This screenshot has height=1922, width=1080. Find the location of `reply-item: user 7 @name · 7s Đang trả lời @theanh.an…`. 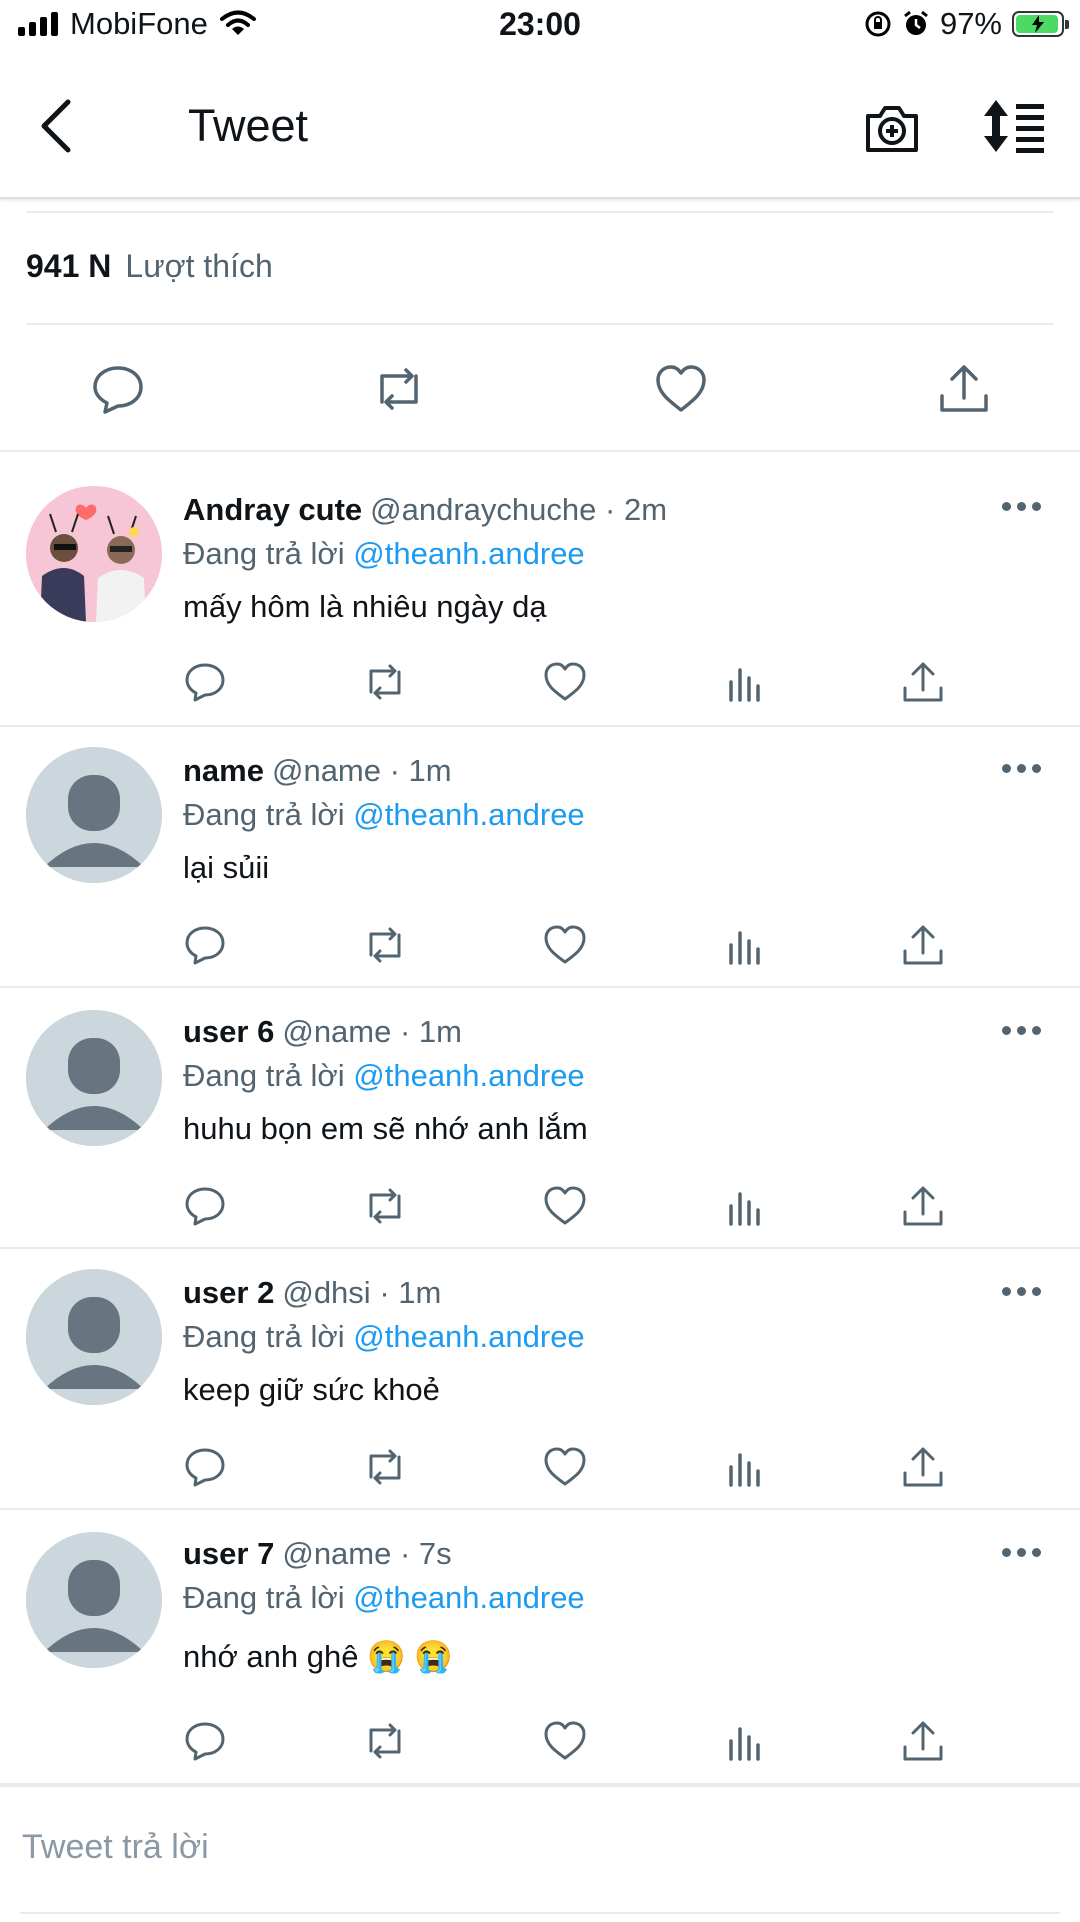

reply-item: user 7 @name · 7s Đang trả lời @theanh.an… is located at coordinates (540, 1647).